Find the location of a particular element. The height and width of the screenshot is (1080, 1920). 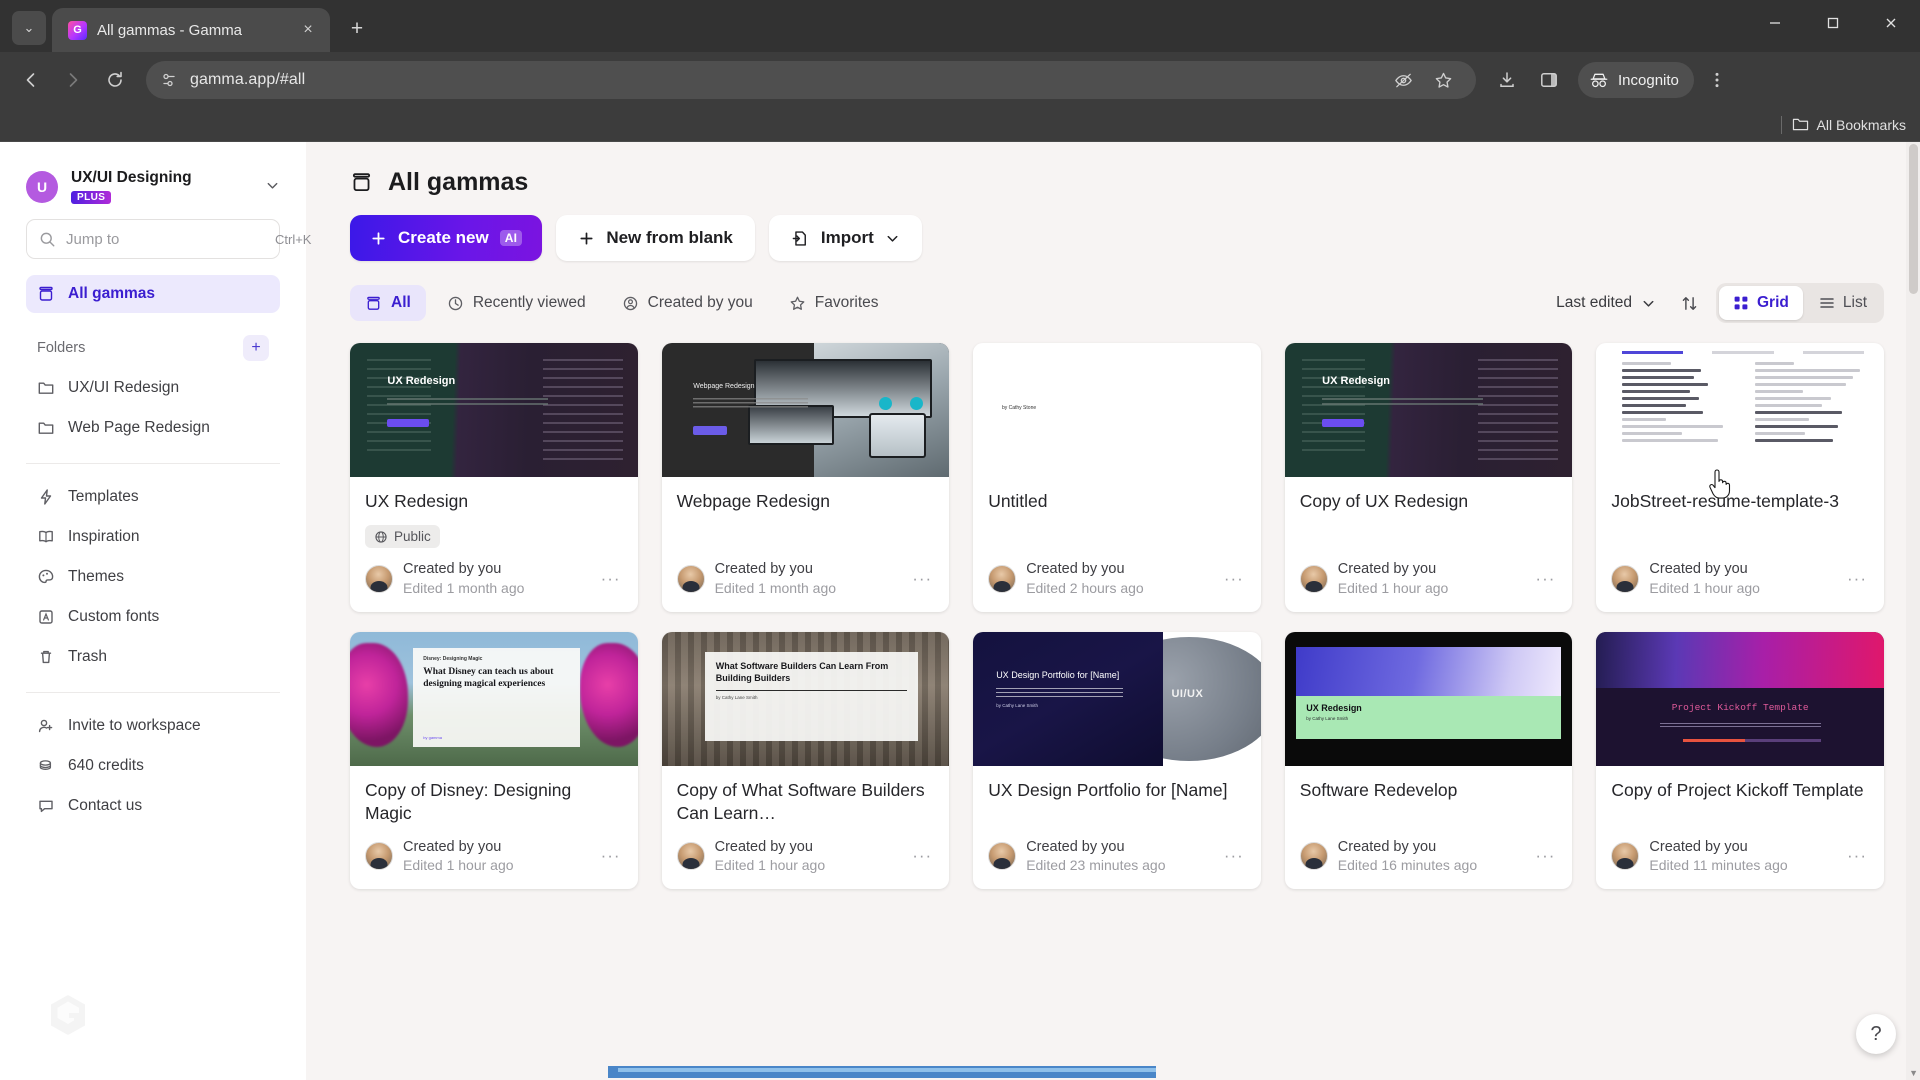

card-footer: Created by you Edited 16 minutes ago ··· is located at coordinates (1429, 858).